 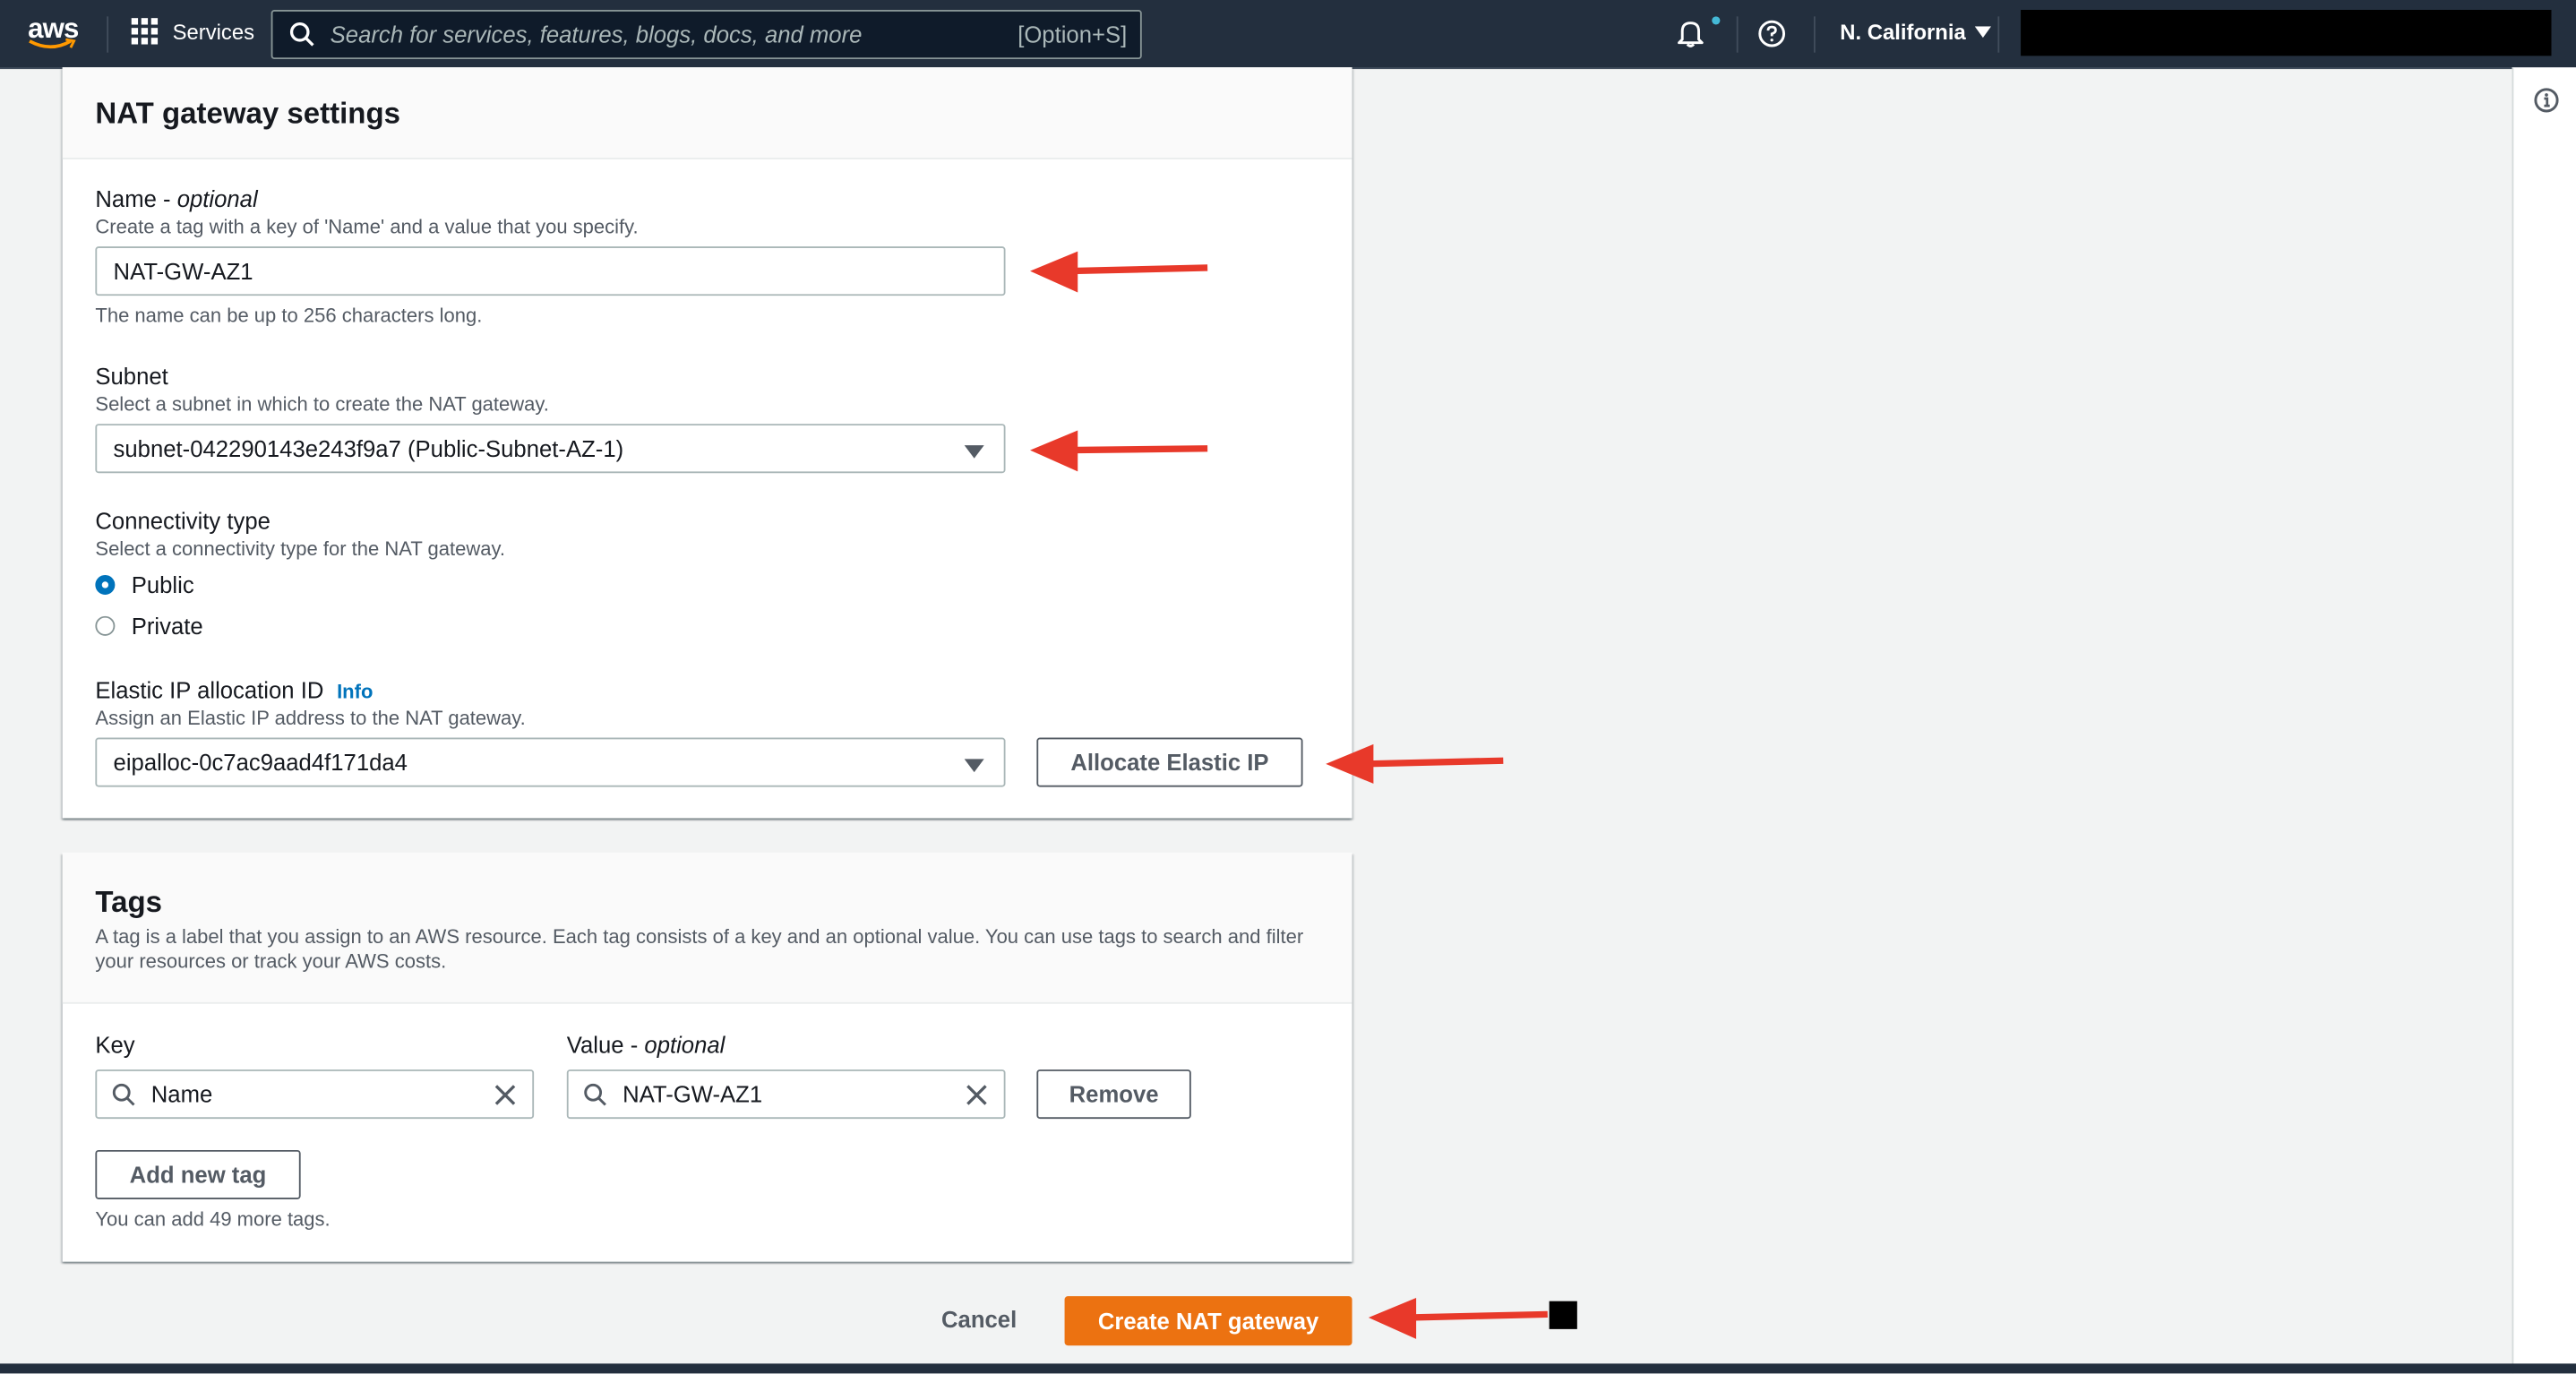 What do you see at coordinates (145, 31) in the screenshot?
I see `grid-icon` at bounding box center [145, 31].